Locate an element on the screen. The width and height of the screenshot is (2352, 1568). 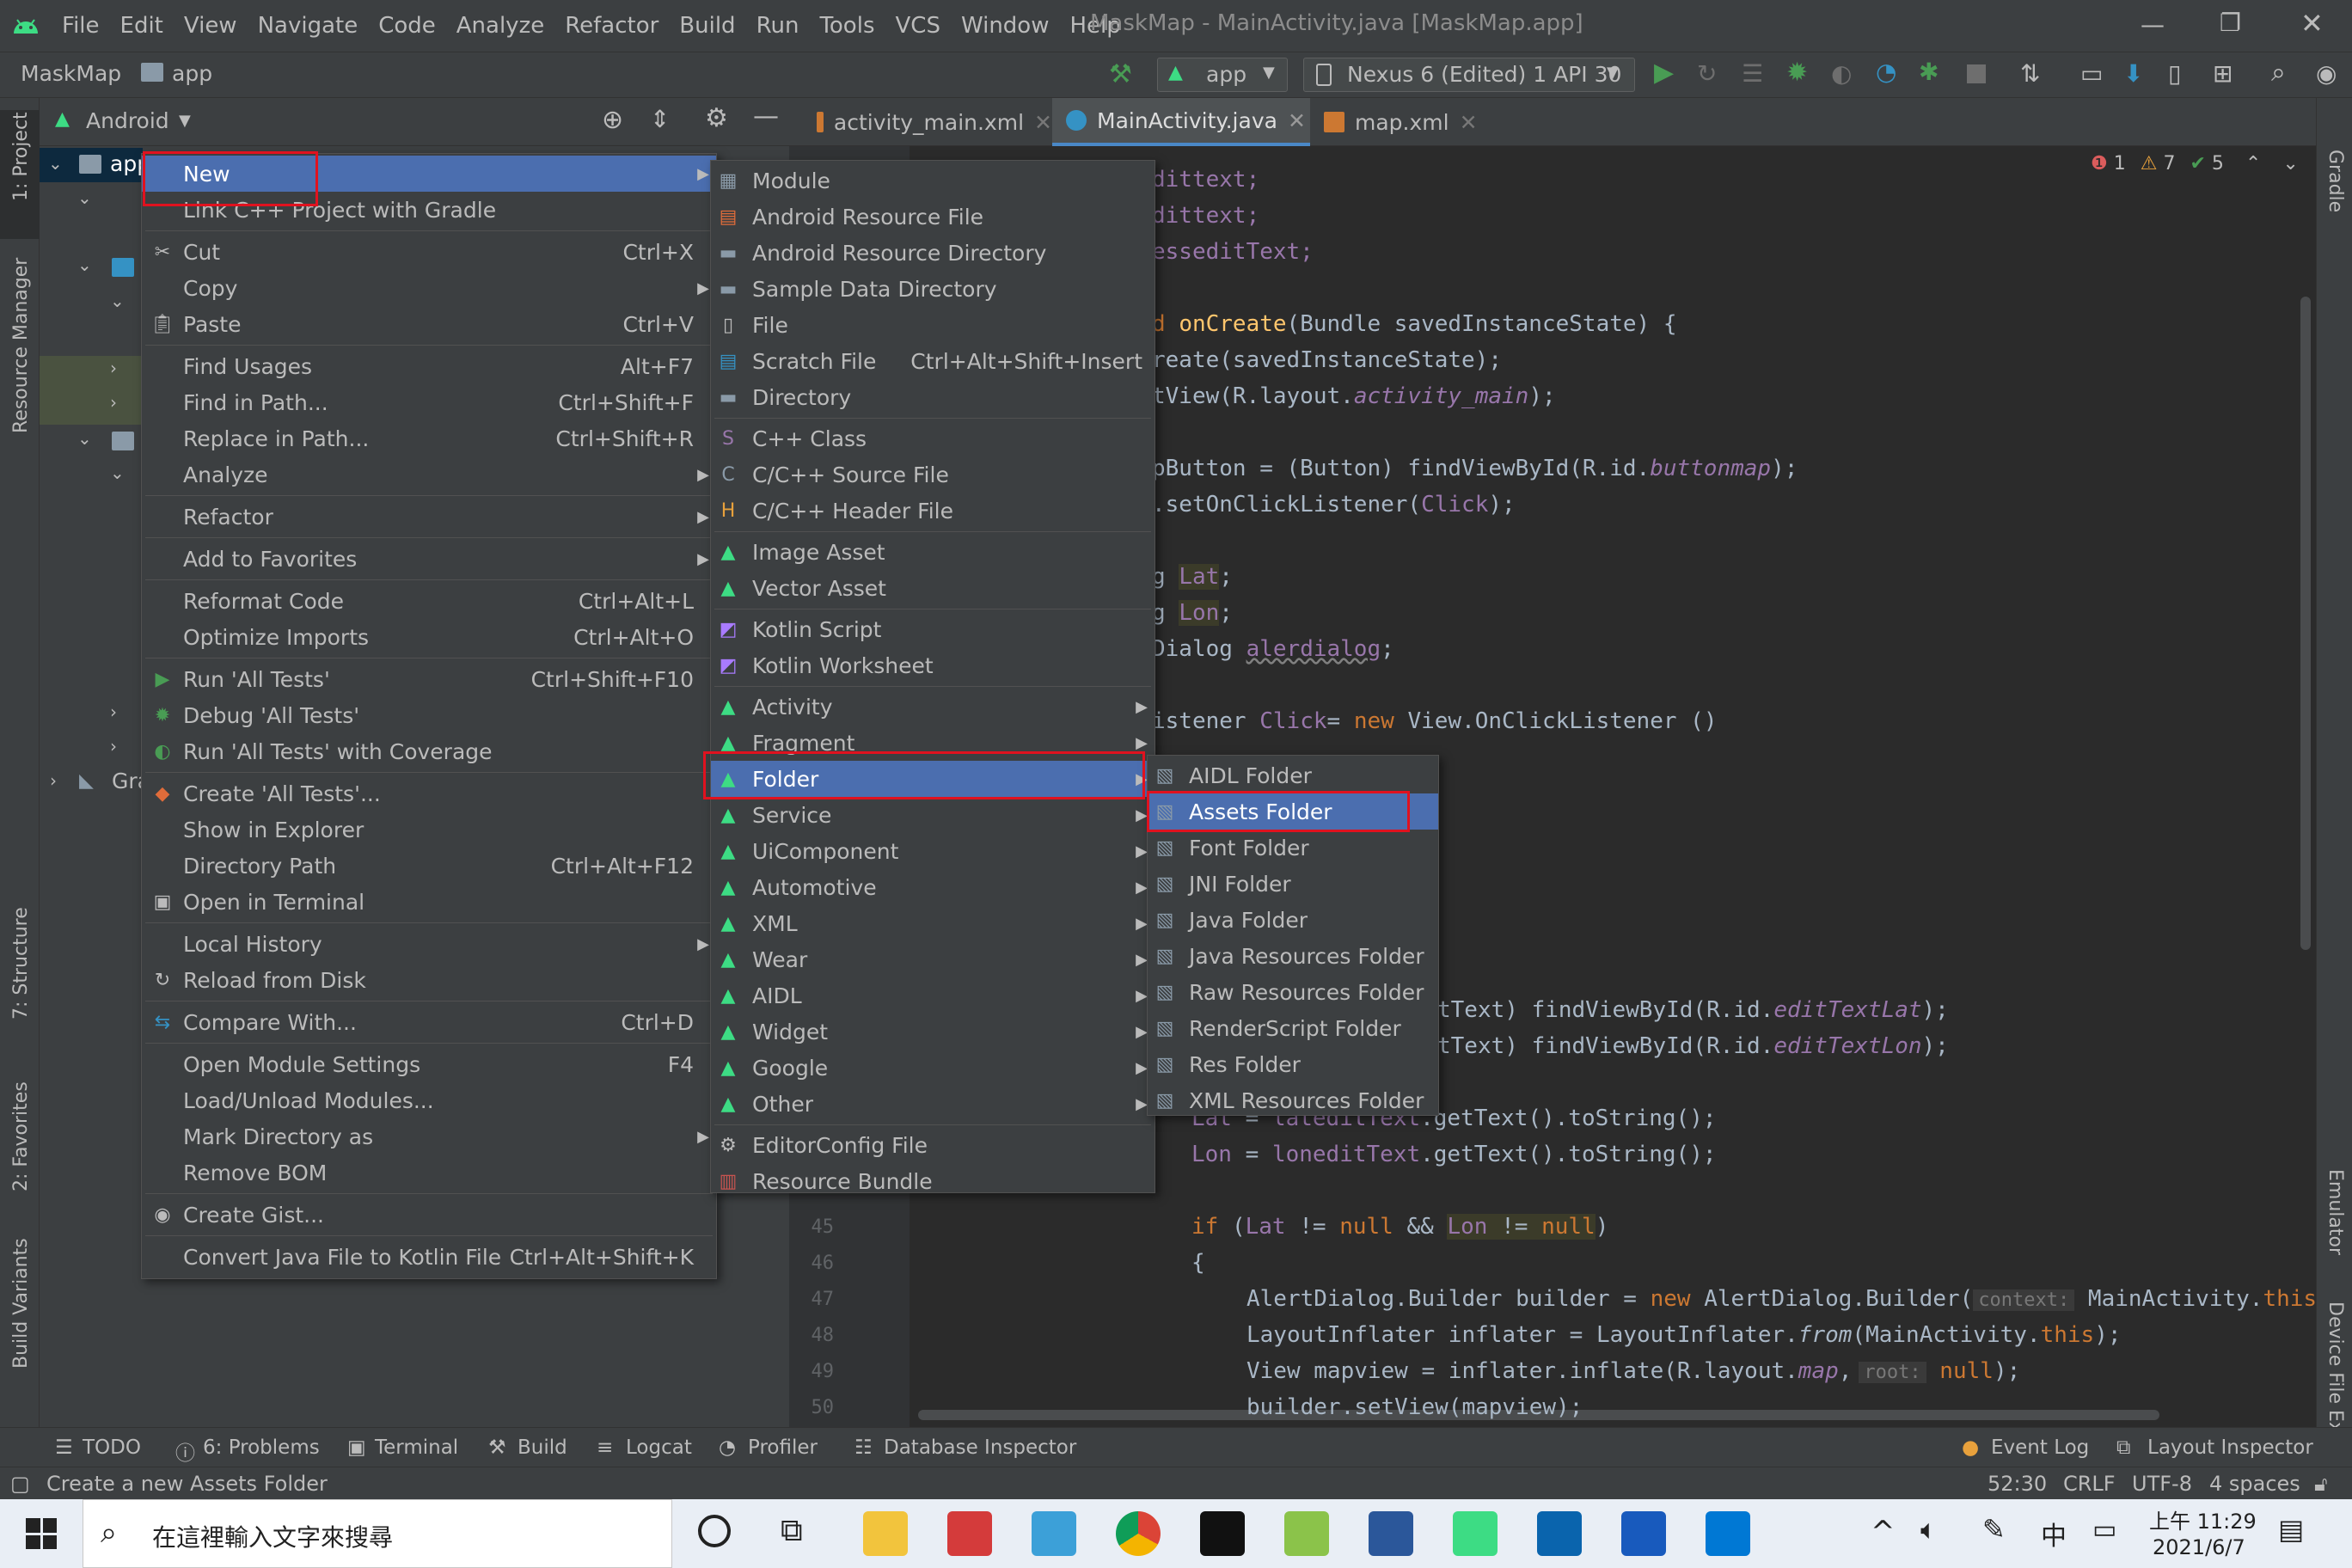
folder-menu-item-renderscript-folder: ▧ RenderScript Folder is located at coordinates (1293, 1028).